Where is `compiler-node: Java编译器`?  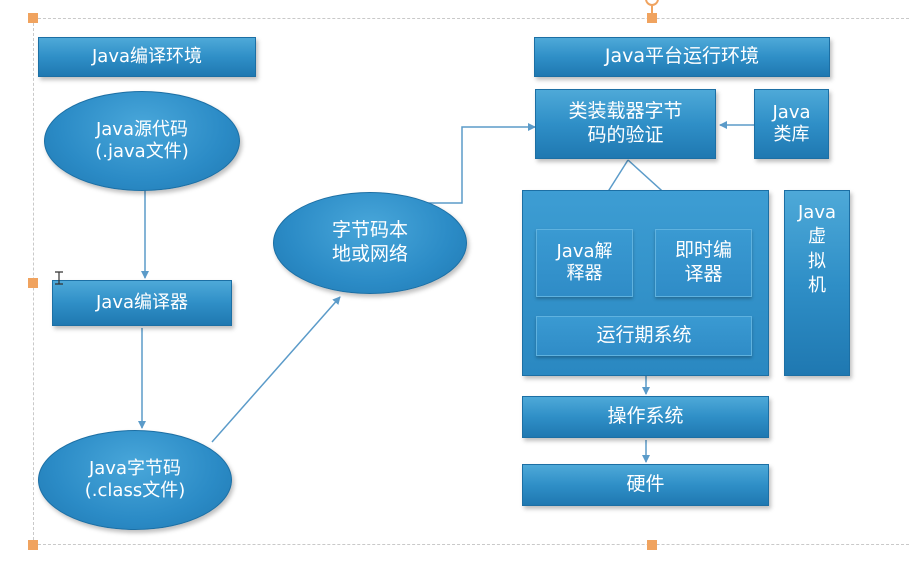
compiler-node: Java编译器 is located at coordinates (142, 303).